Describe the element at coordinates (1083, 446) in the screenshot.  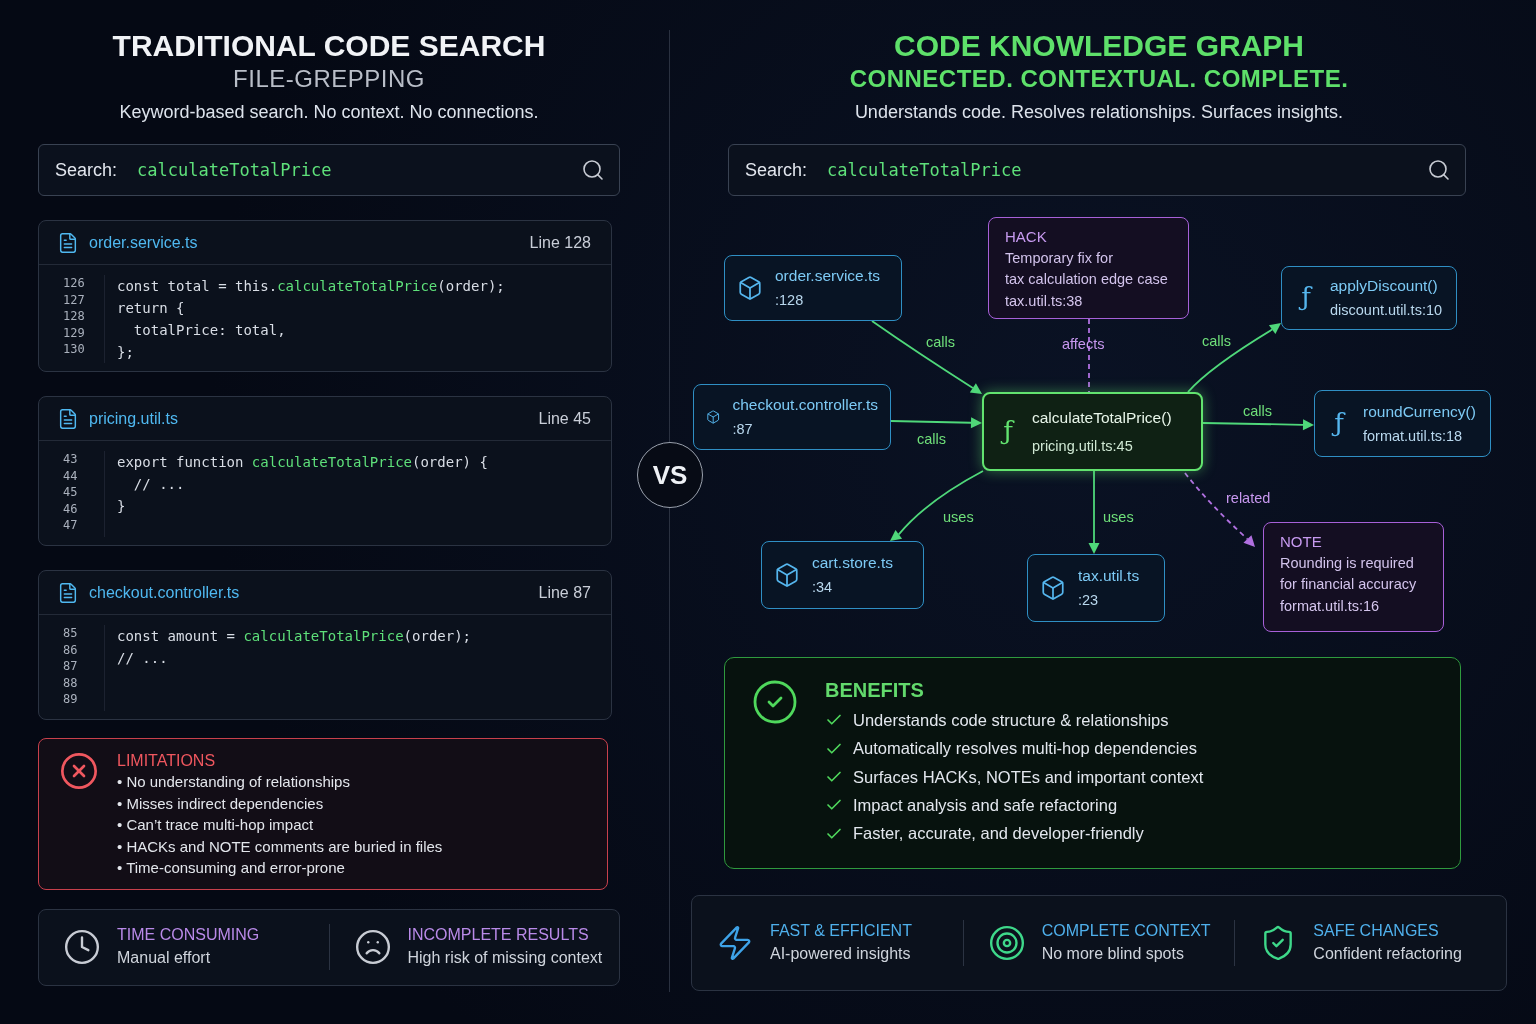
I see `node-location: pricing.util.ts:45` at that location.